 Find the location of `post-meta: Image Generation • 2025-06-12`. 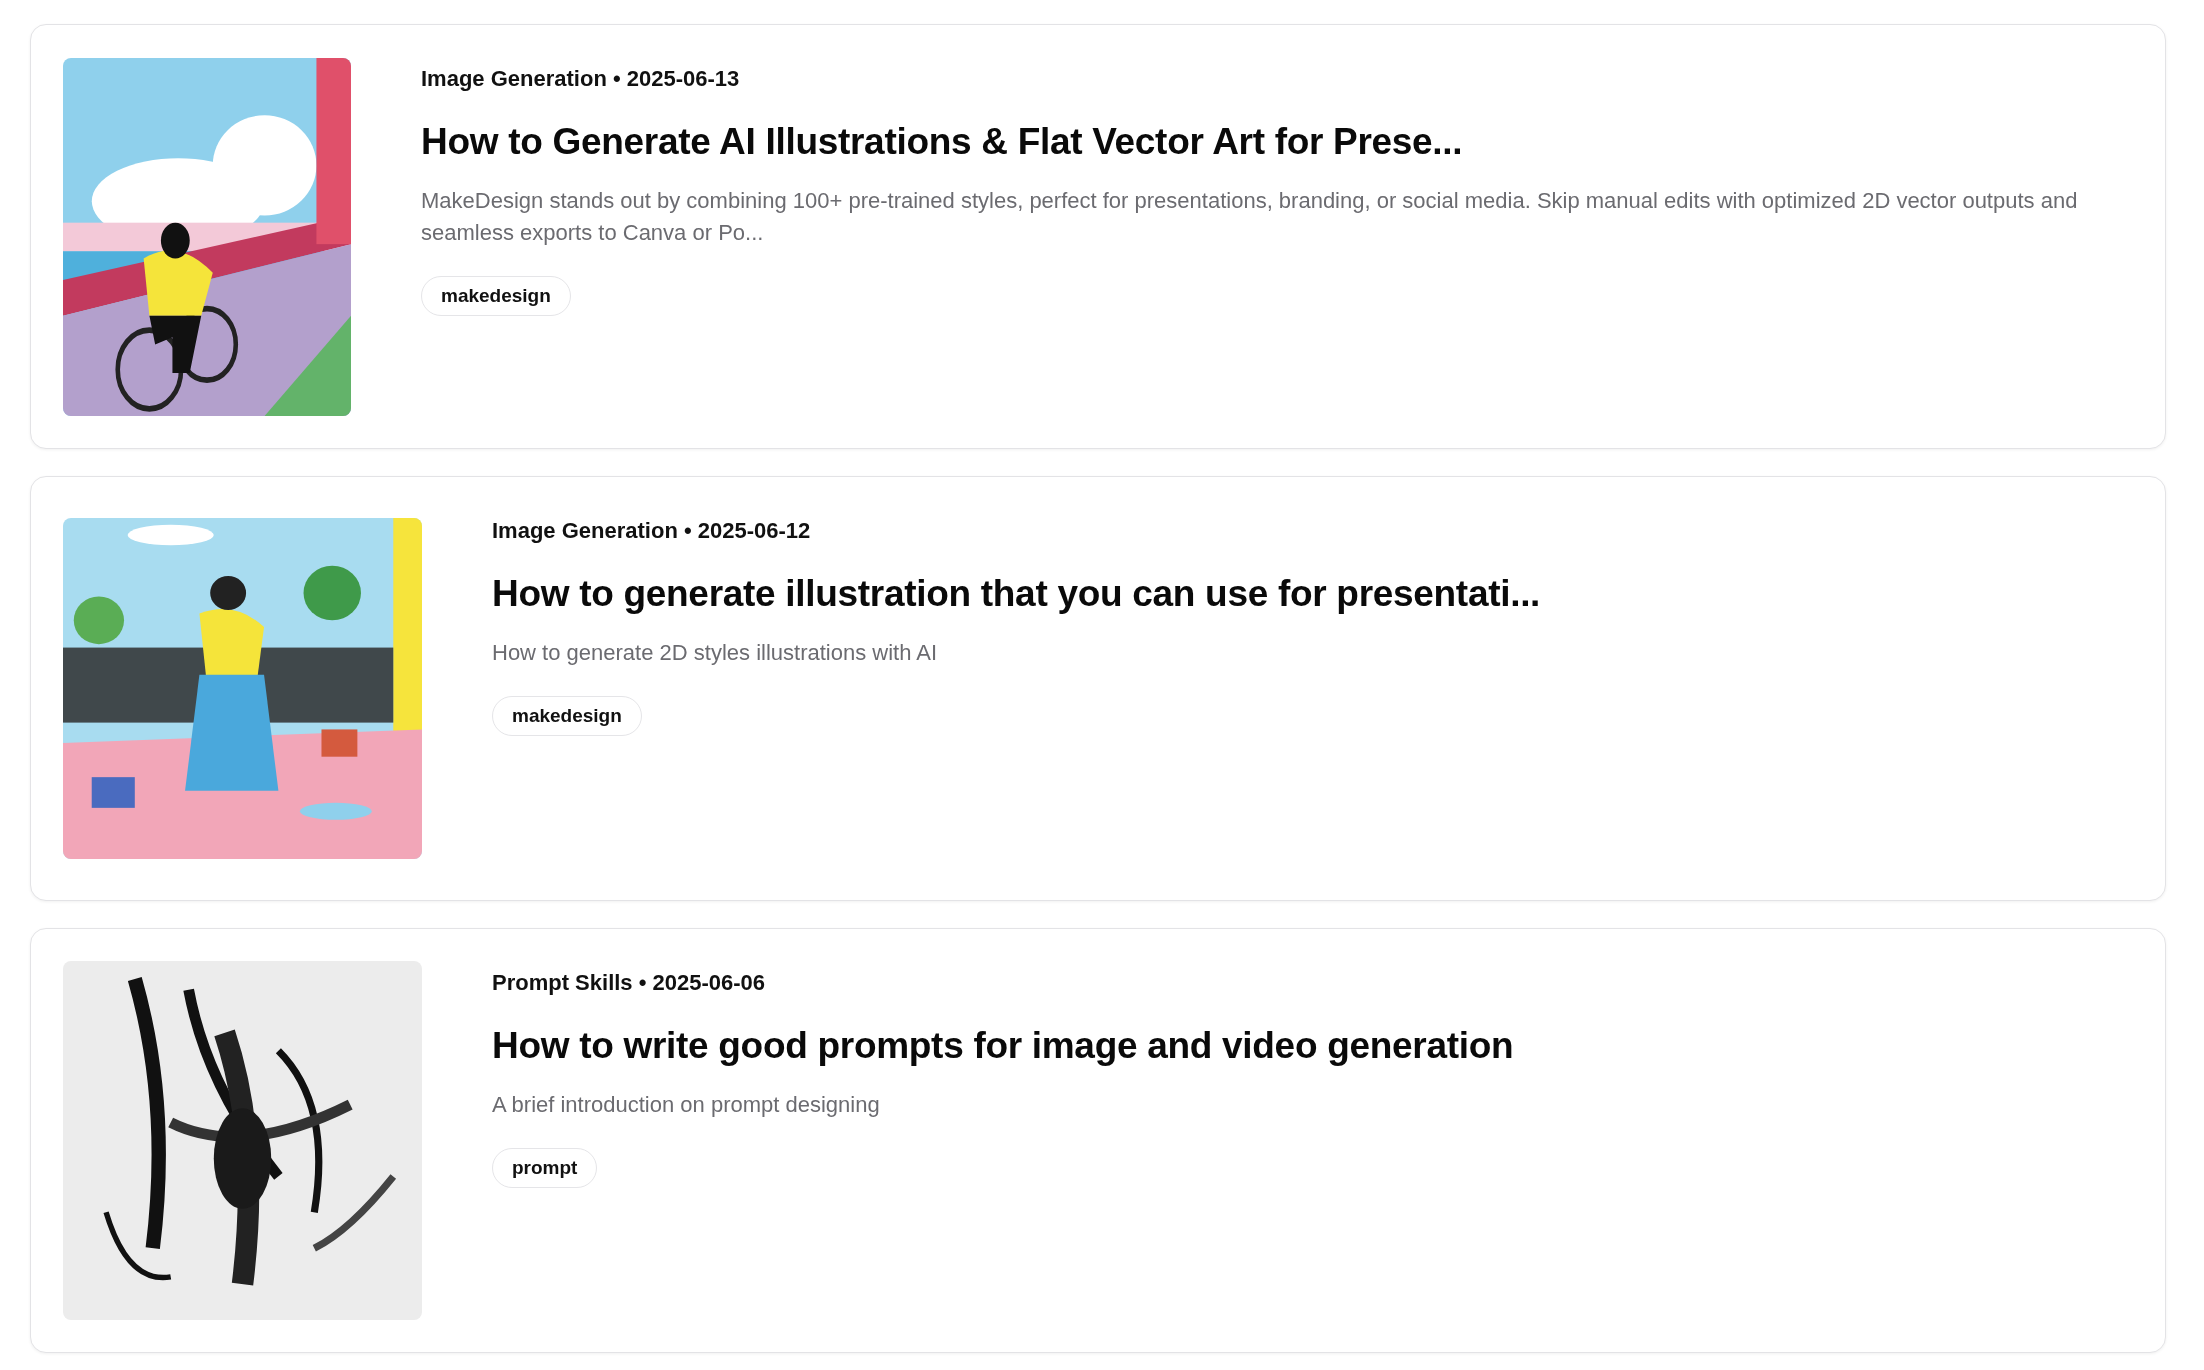

post-meta: Image Generation • 2025-06-12 is located at coordinates (652, 531).